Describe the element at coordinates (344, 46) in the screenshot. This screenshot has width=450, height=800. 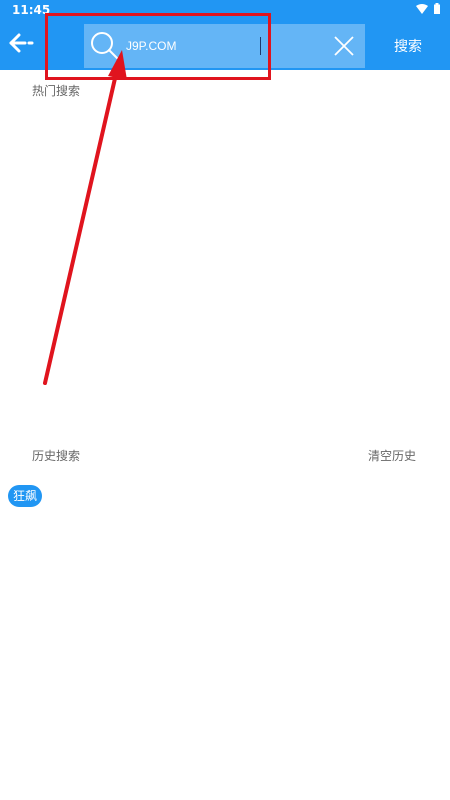
I see `close-icon` at that location.